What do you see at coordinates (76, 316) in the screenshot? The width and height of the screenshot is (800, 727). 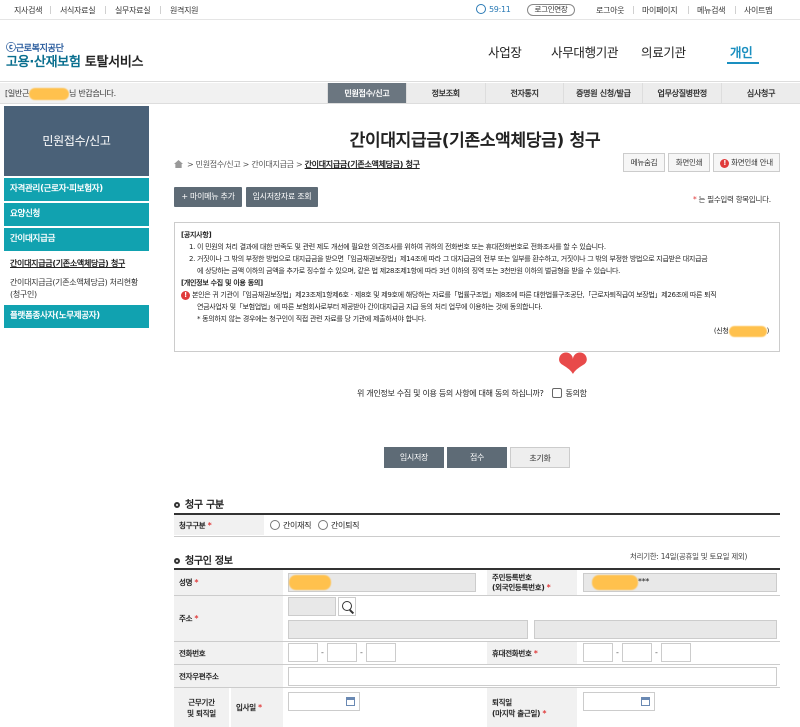 I see `sidebar-item-platform: 플랫폼종사자(노무제공자)` at bounding box center [76, 316].